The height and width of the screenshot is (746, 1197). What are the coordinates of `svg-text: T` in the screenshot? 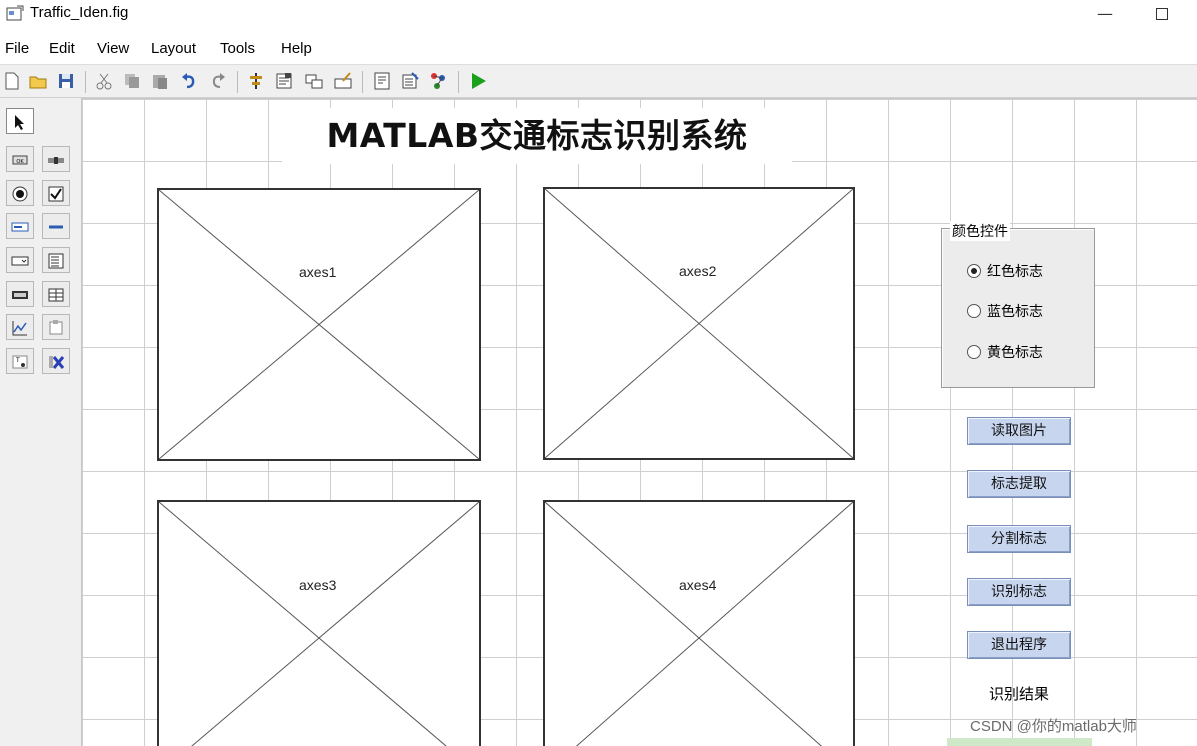 It's located at (17, 360).